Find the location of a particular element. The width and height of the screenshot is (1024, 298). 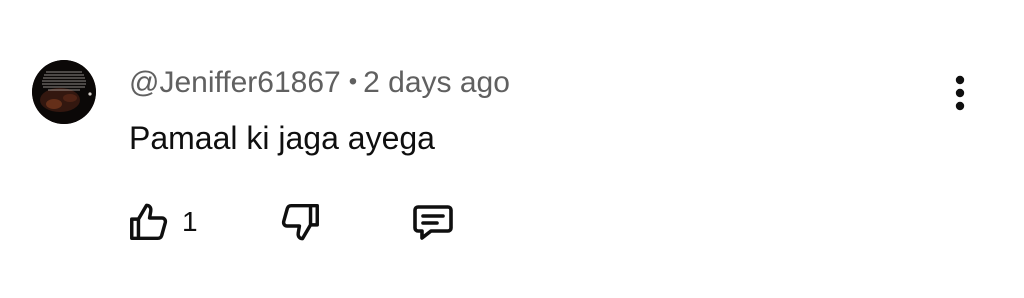

like-button: 1 is located at coordinates (162, 222).